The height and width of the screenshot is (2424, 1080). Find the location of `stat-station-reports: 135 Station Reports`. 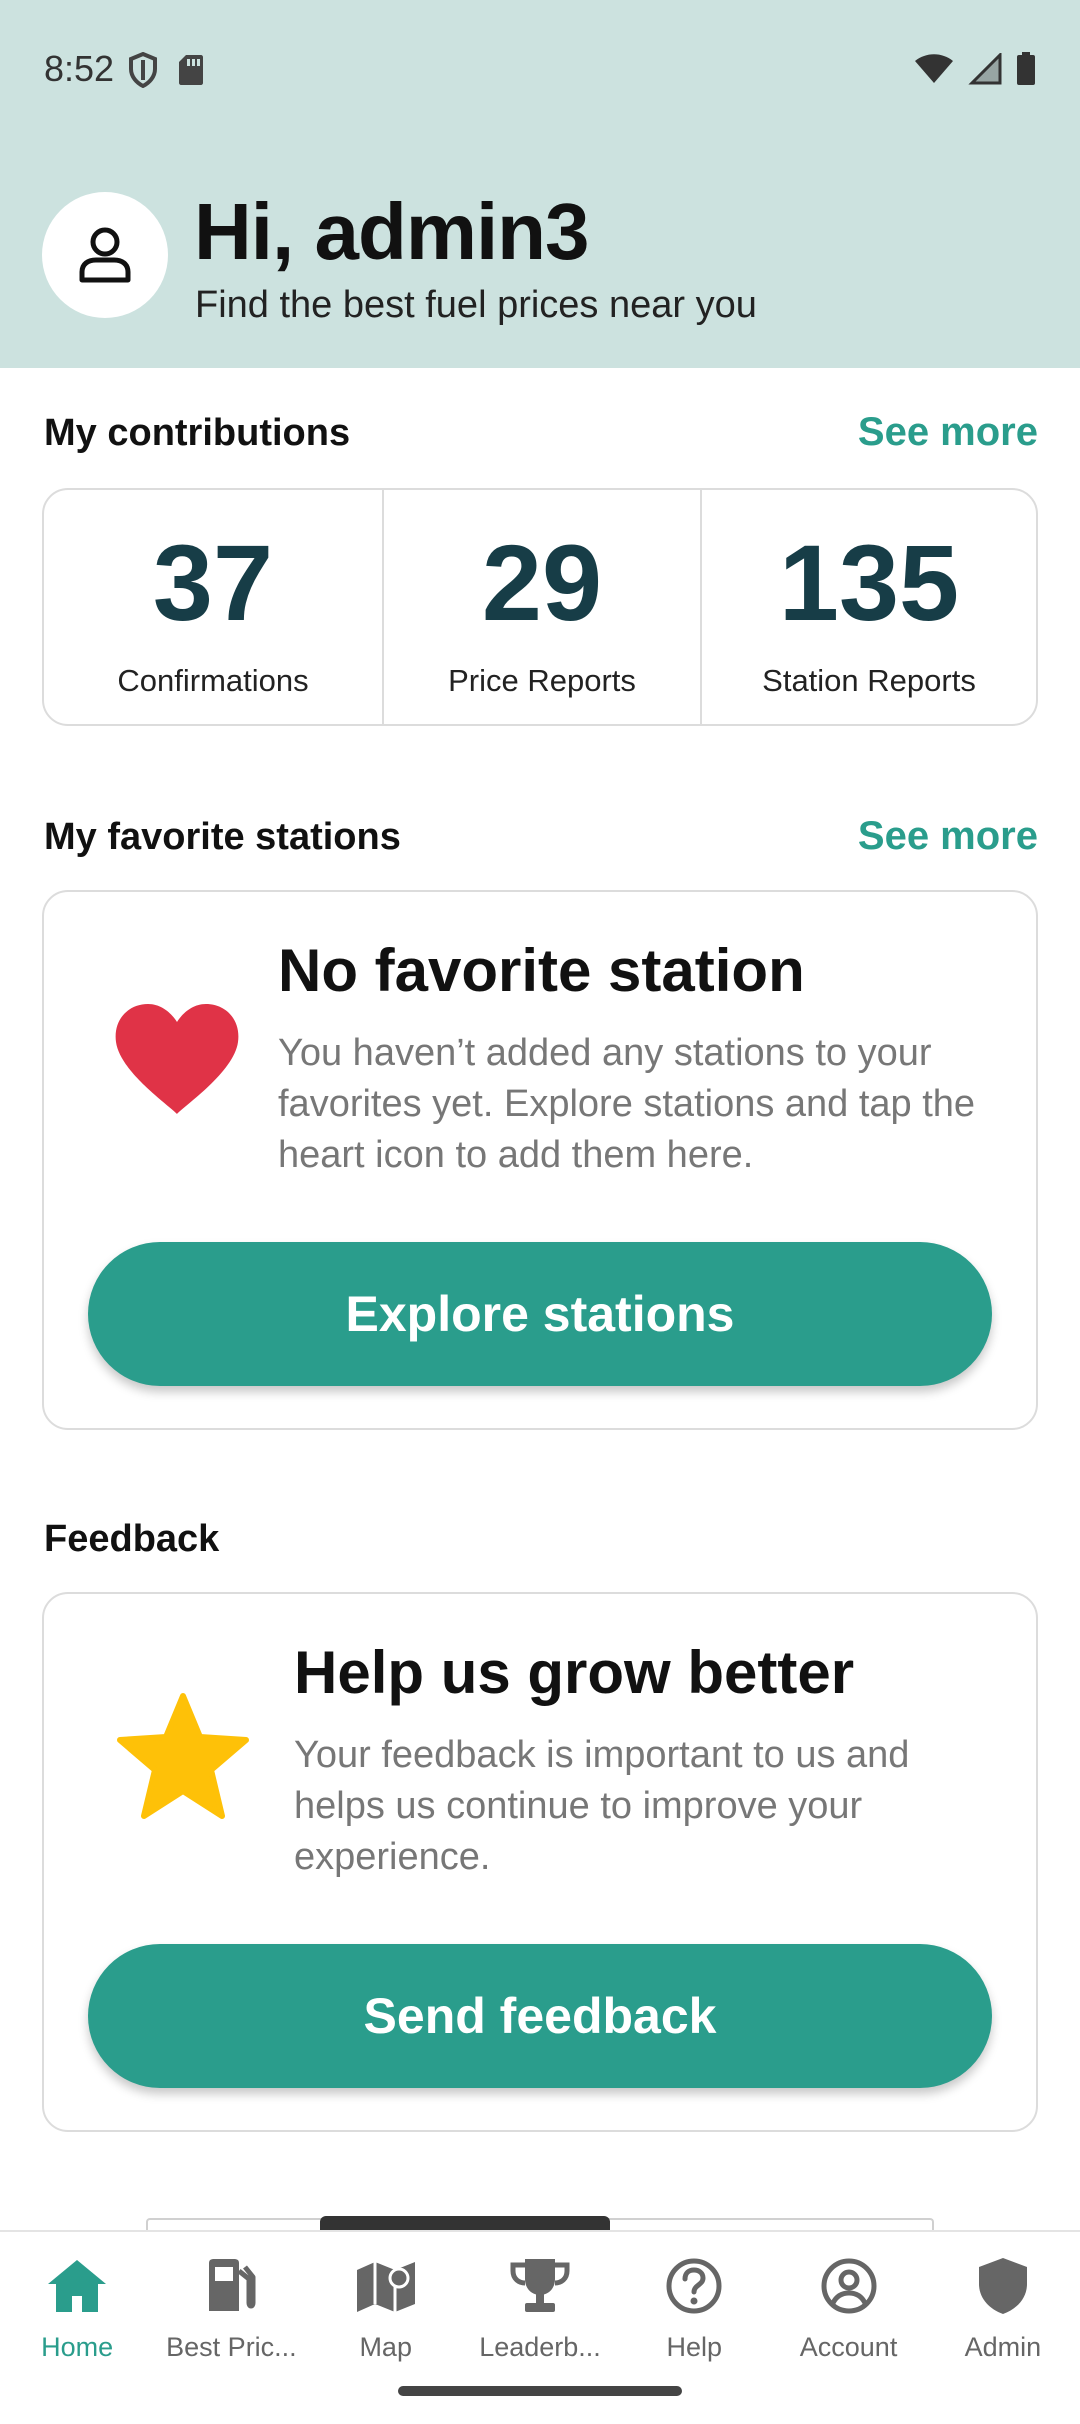

stat-station-reports: 135 Station Reports is located at coordinates (868, 607).